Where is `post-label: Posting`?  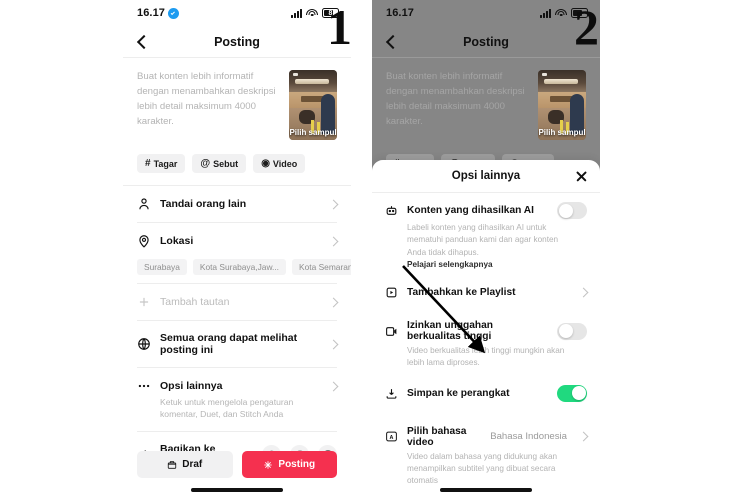
post-label: Posting is located at coordinates (297, 464).